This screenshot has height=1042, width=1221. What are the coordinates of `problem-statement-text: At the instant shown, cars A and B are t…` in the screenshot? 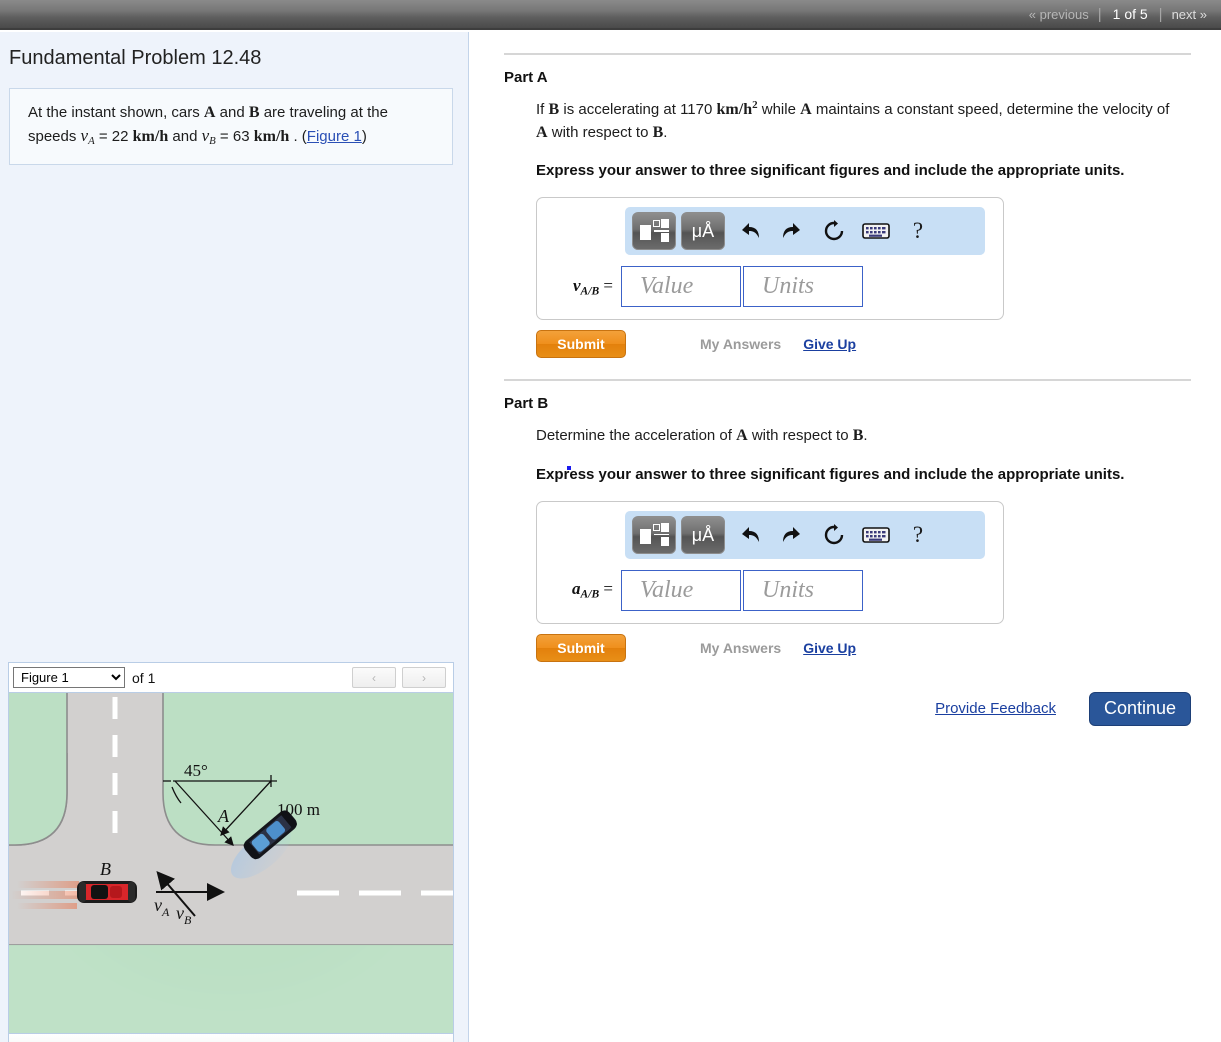 It's located at (232, 125).